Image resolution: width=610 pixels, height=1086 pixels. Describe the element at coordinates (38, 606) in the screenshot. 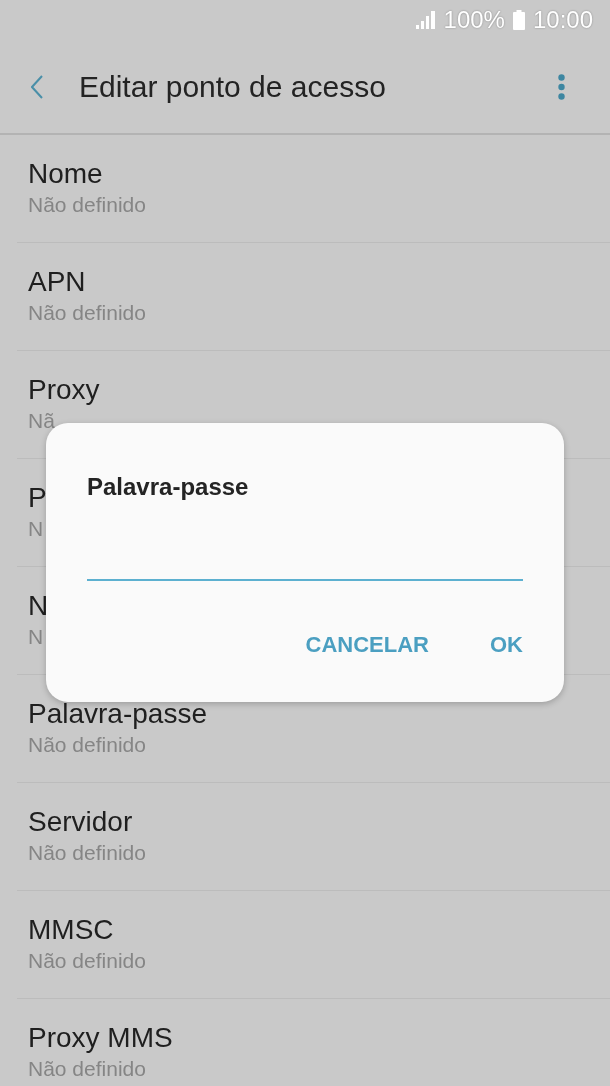

I see `setting-title: N` at that location.